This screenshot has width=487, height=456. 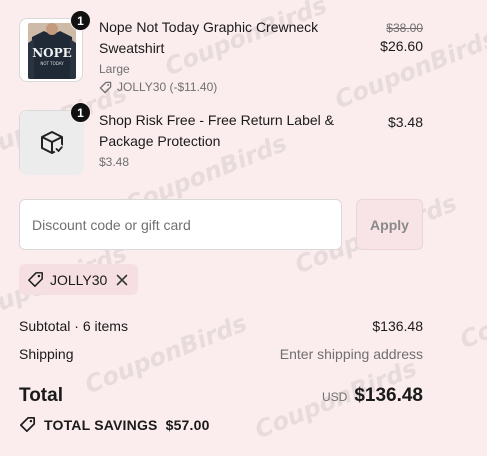 What do you see at coordinates (389, 224) in the screenshot?
I see `apply-button: Apply` at bounding box center [389, 224].